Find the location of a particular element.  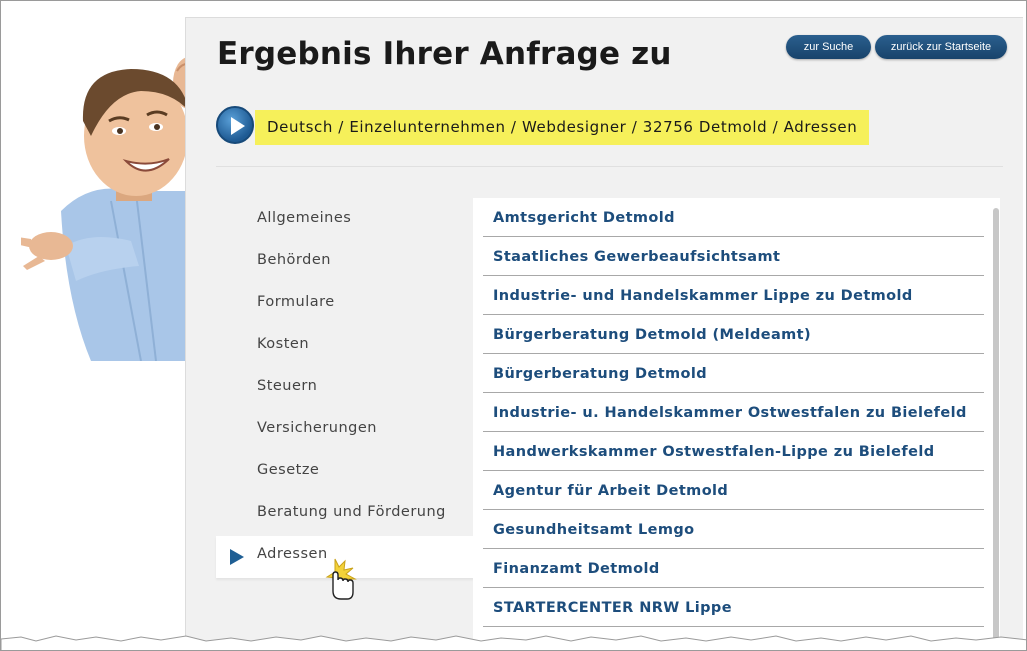

nav-item-allgemeines: Allgemeines is located at coordinates (345, 221).